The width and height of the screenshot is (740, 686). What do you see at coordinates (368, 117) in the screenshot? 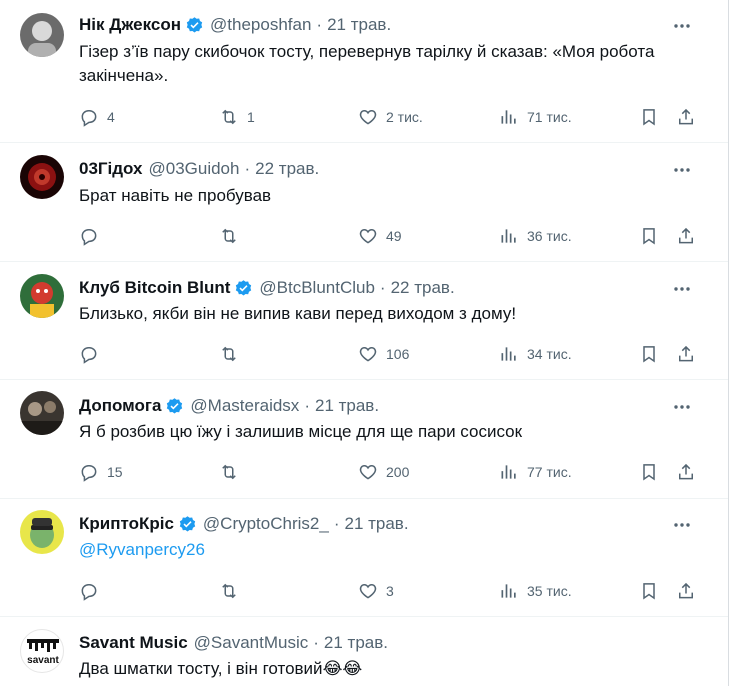
I see `heart-icon` at bounding box center [368, 117].